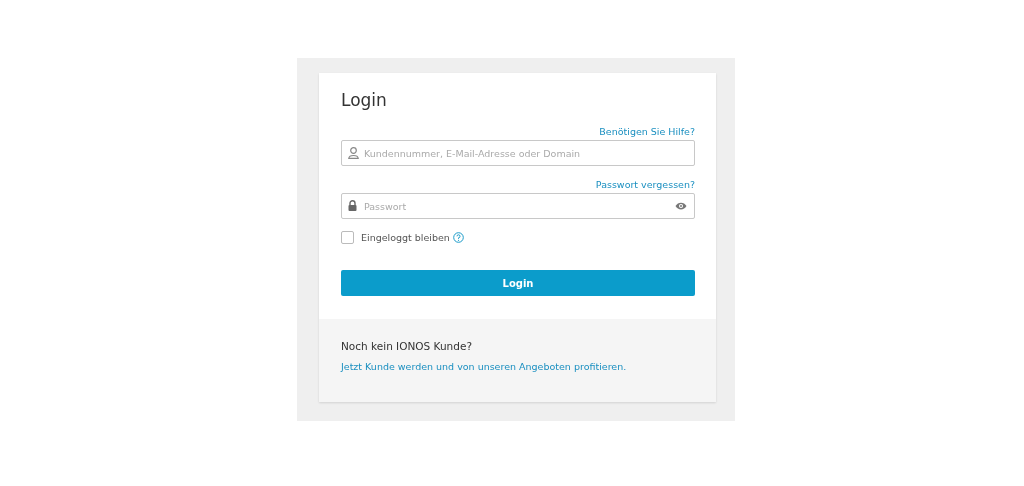  I want to click on forgot-password-link: Passwort vergessen?, so click(645, 184).